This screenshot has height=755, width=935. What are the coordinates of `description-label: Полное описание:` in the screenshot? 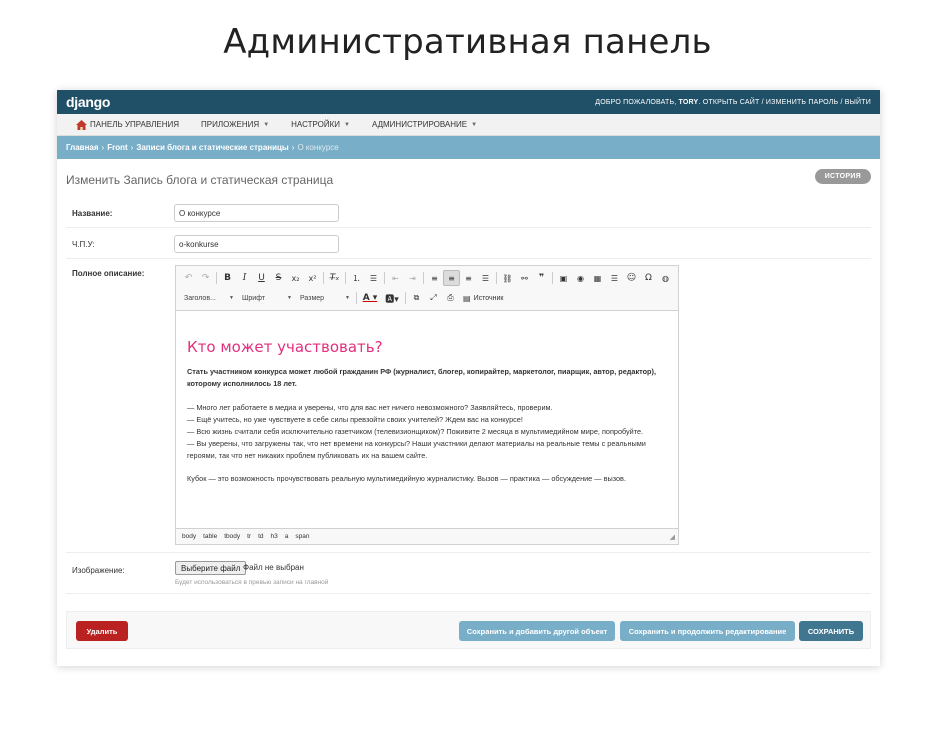 It's located at (108, 273).